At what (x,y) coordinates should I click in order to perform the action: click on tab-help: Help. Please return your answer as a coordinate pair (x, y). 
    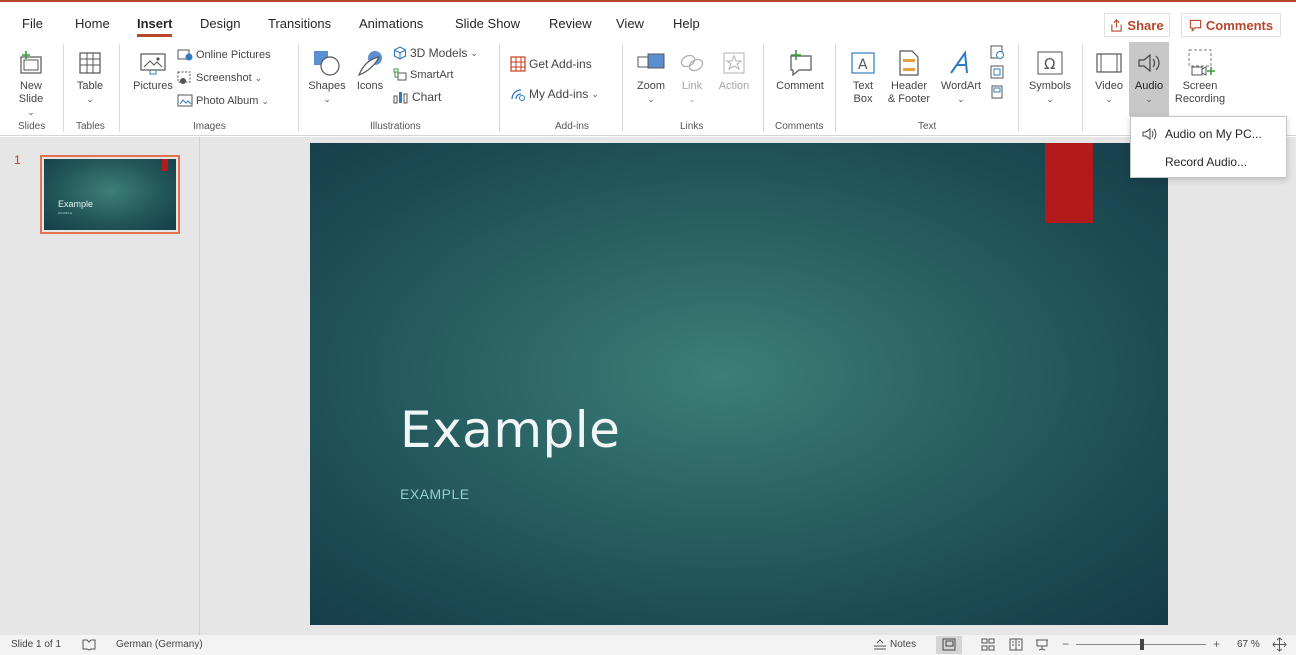
    Looking at the image, I should click on (686, 23).